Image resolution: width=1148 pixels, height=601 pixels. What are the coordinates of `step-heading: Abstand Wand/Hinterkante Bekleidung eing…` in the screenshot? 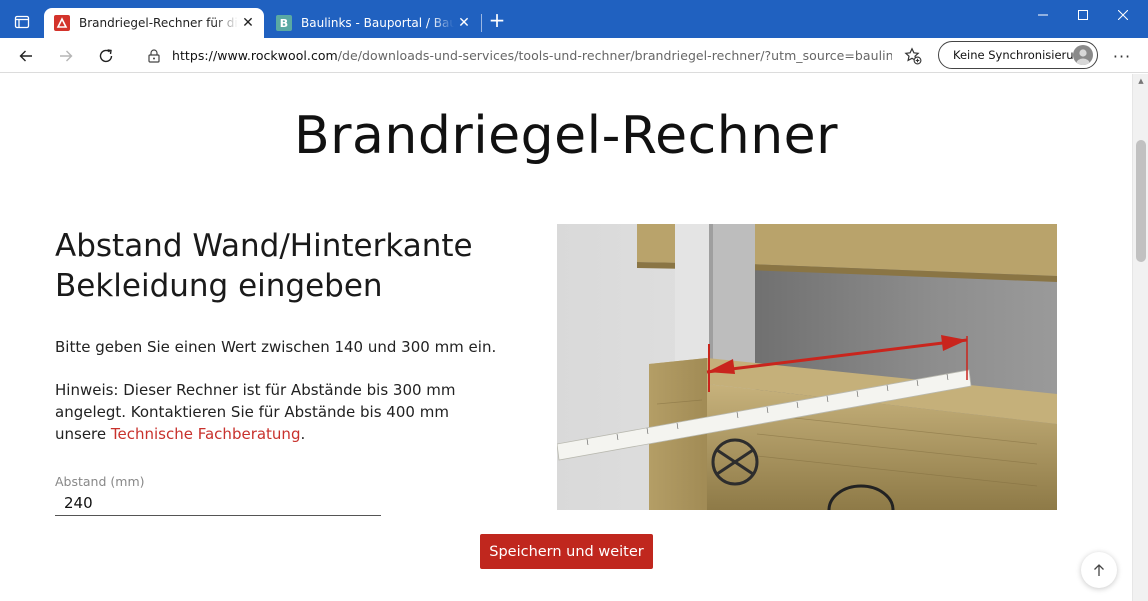 It's located at (264, 266).